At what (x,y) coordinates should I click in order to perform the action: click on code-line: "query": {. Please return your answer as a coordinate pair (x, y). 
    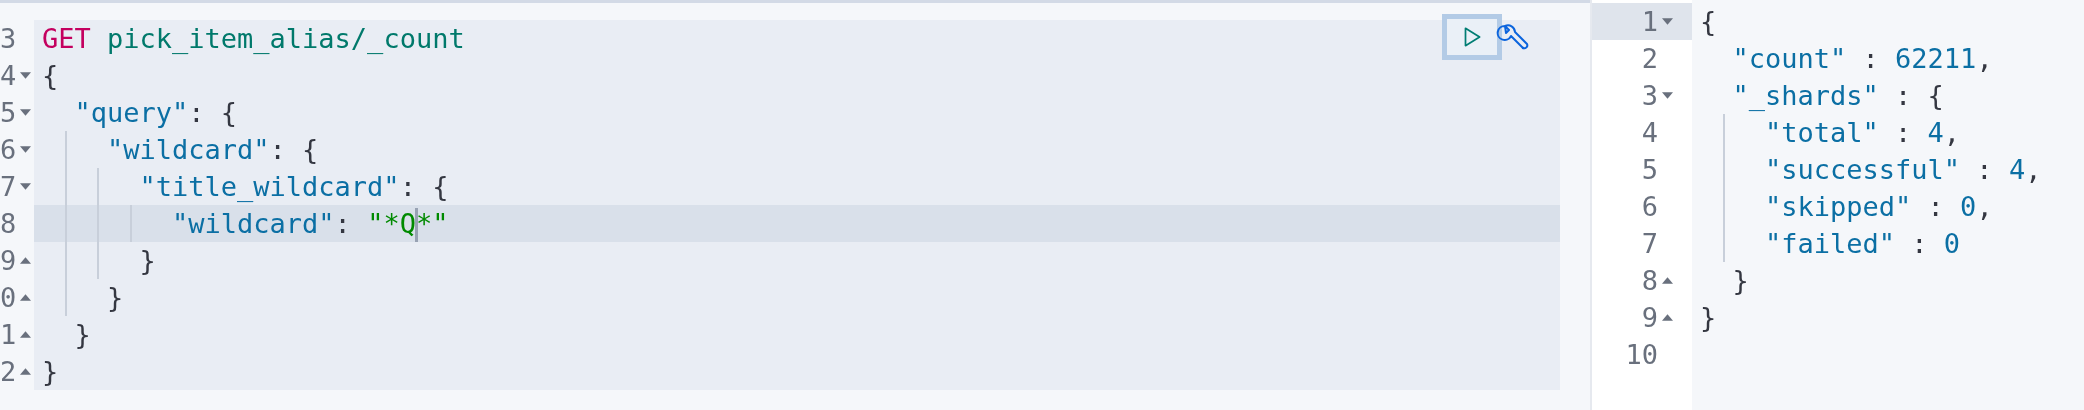
    Looking at the image, I should click on (155, 113).